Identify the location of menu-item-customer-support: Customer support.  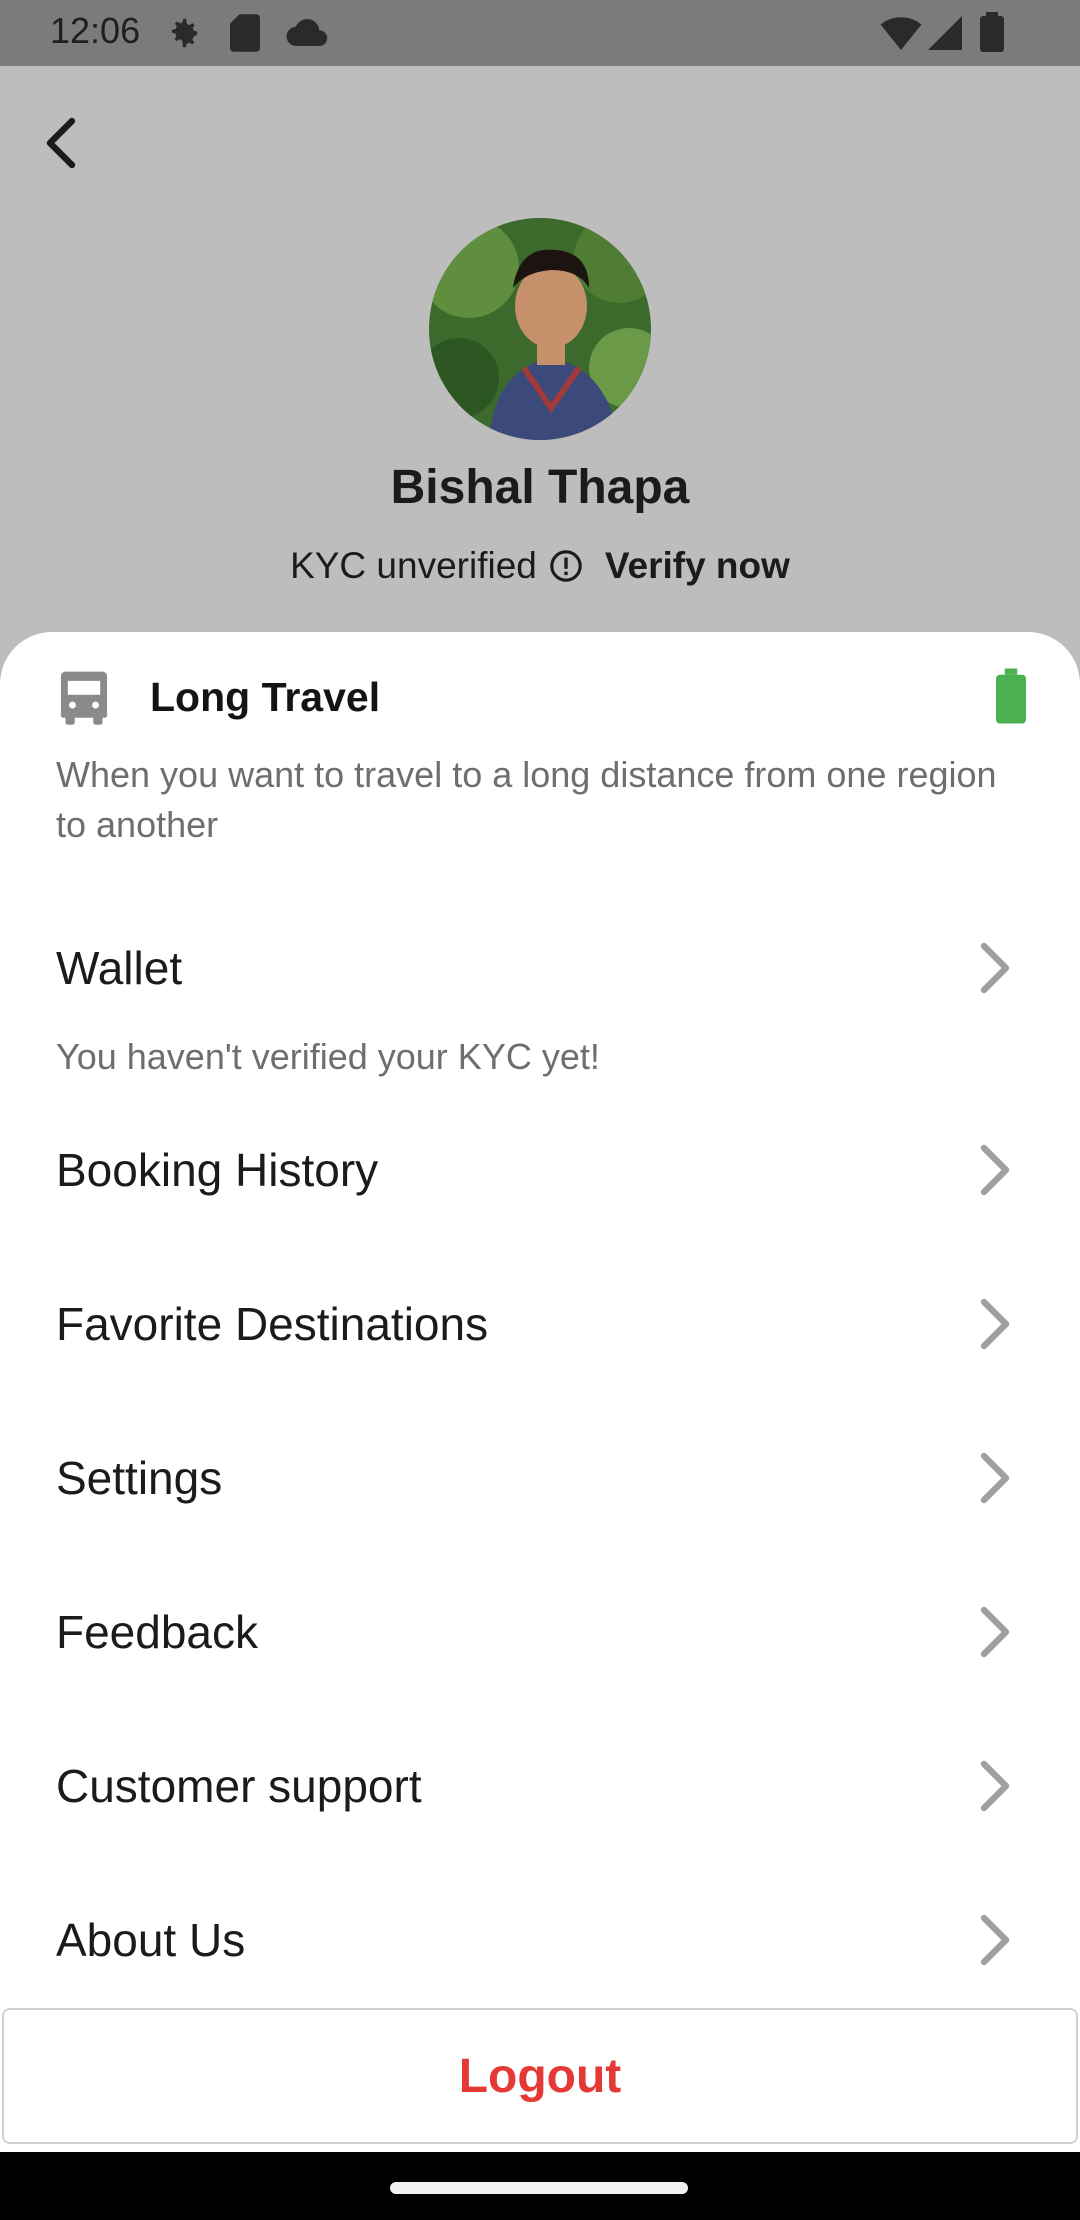
(540, 1786).